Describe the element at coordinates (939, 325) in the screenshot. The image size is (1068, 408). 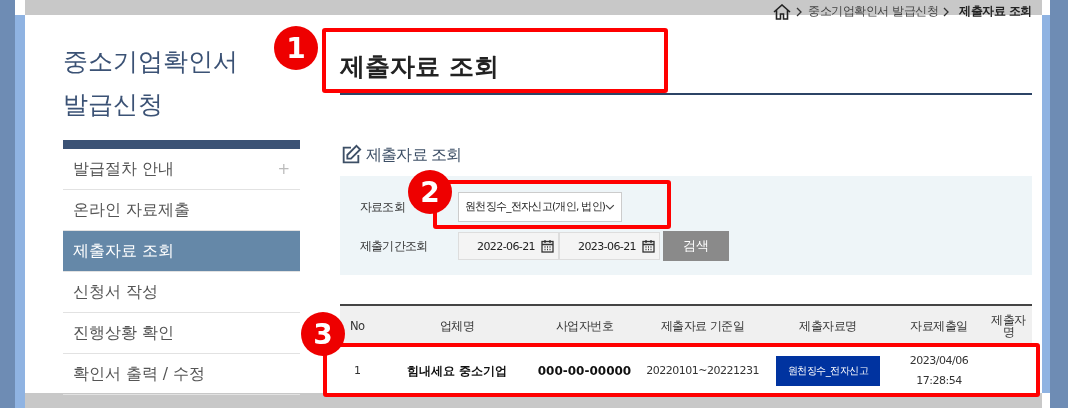
I see `column-header: 자료제출일` at that location.